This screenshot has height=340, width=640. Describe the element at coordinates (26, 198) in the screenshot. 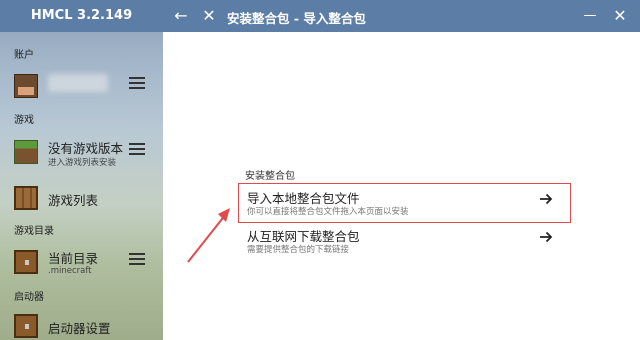

I see `crafting-table-icon` at that location.